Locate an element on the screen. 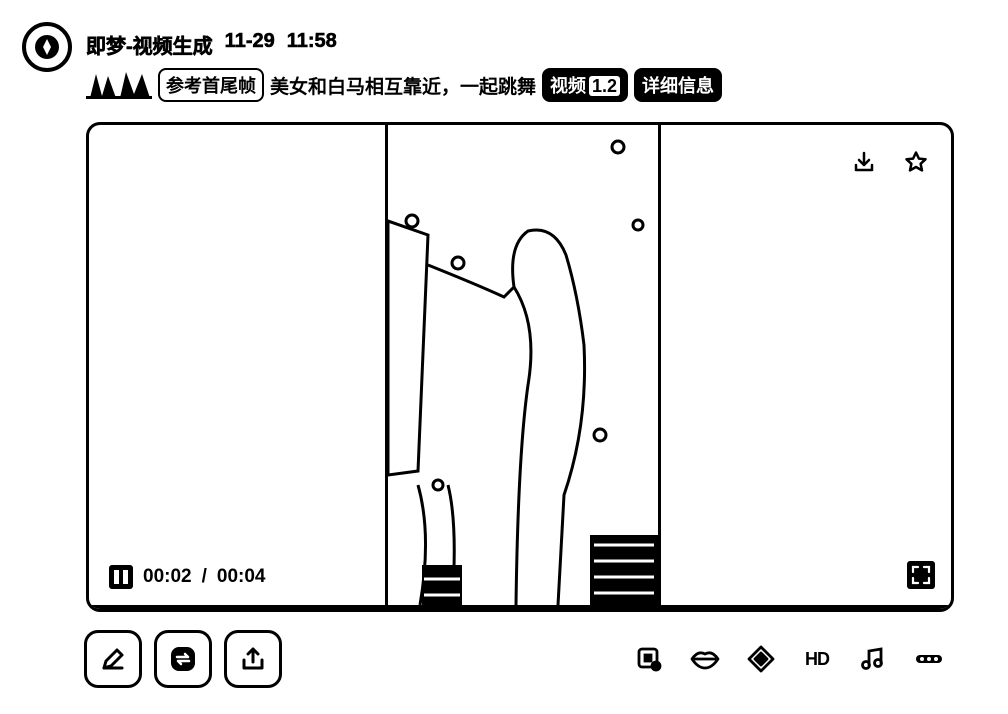 The width and height of the screenshot is (1008, 714). more-icon is located at coordinates (929, 659).